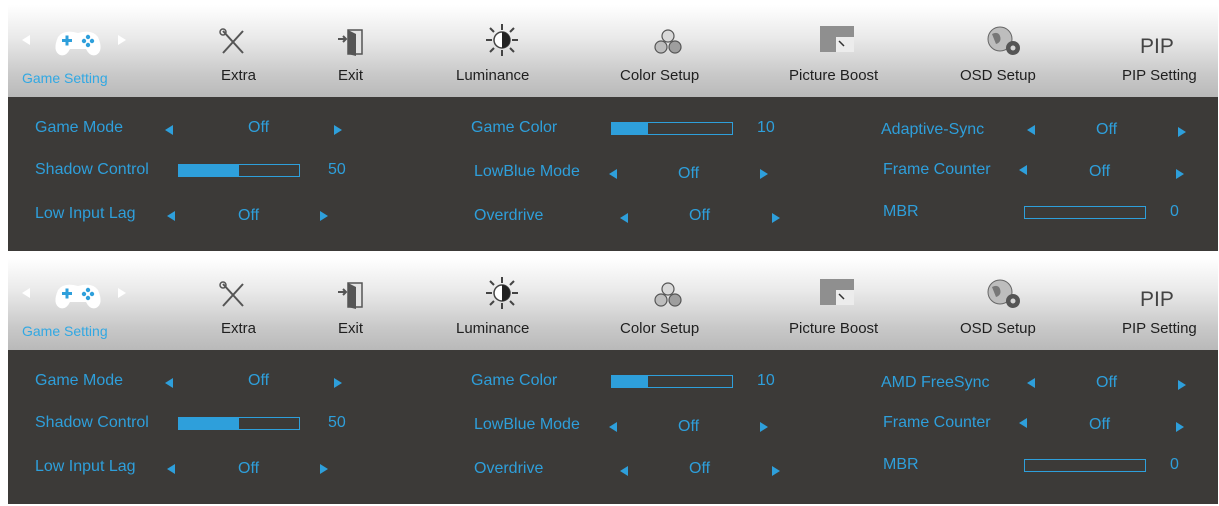 This screenshot has width=1219, height=506. I want to click on mbr-value: 0, so click(1174, 464).